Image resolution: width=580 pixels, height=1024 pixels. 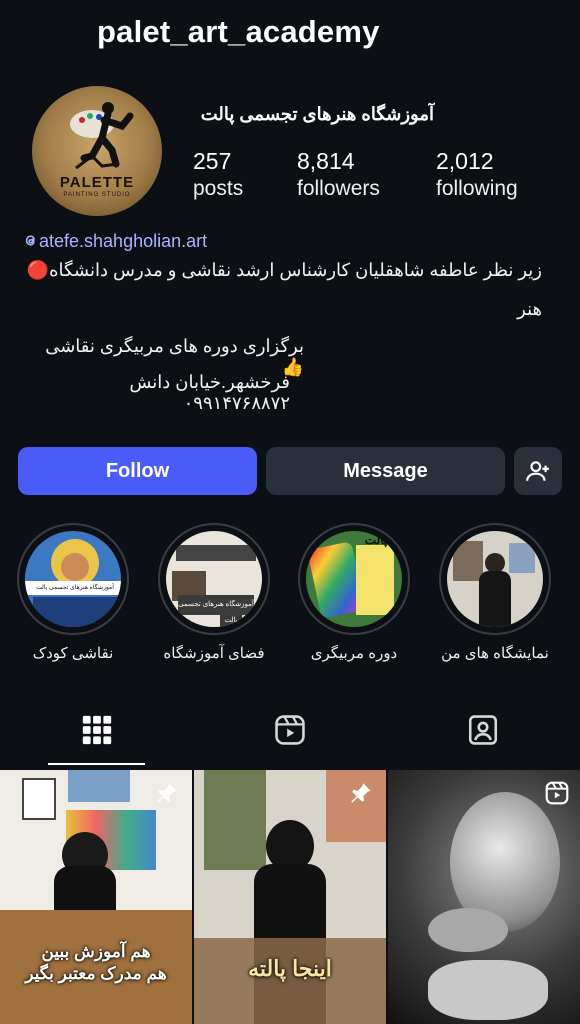 What do you see at coordinates (97, 182) in the screenshot?
I see `avatar-brand-text: PALETTE` at bounding box center [97, 182].